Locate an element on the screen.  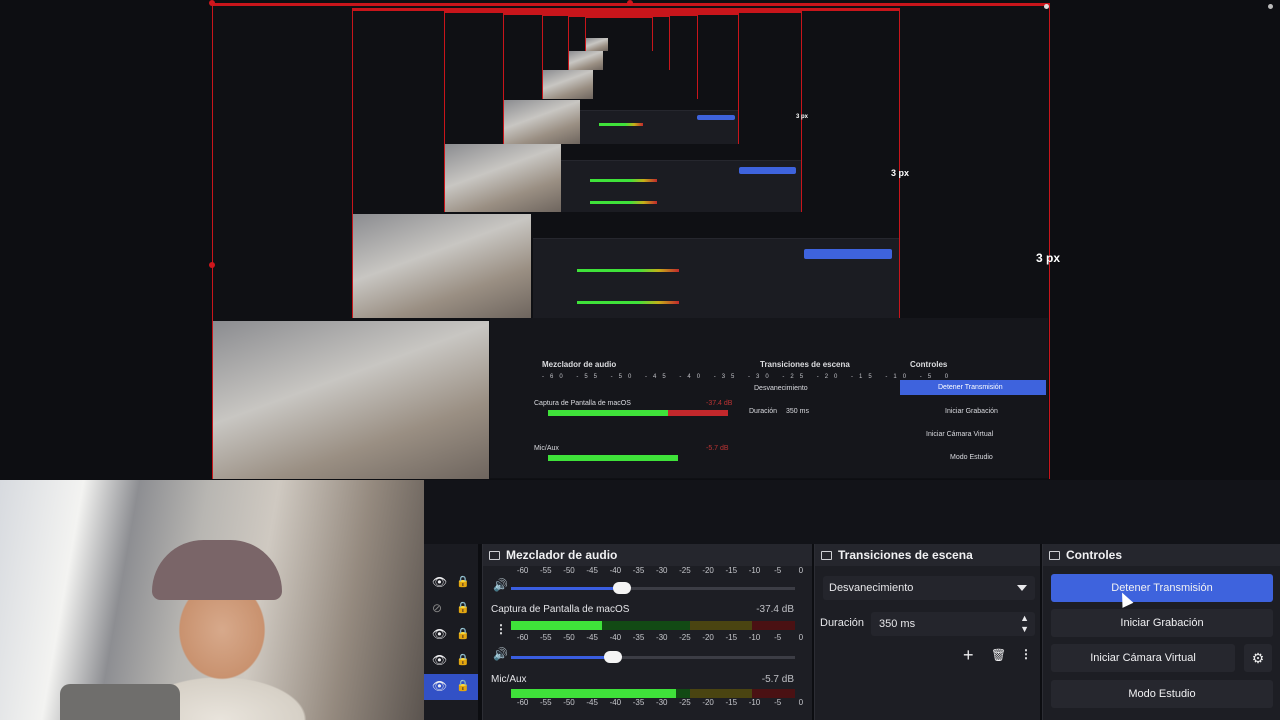
preview-channel-name: Mic/Aux is located at coordinates (546, 448).